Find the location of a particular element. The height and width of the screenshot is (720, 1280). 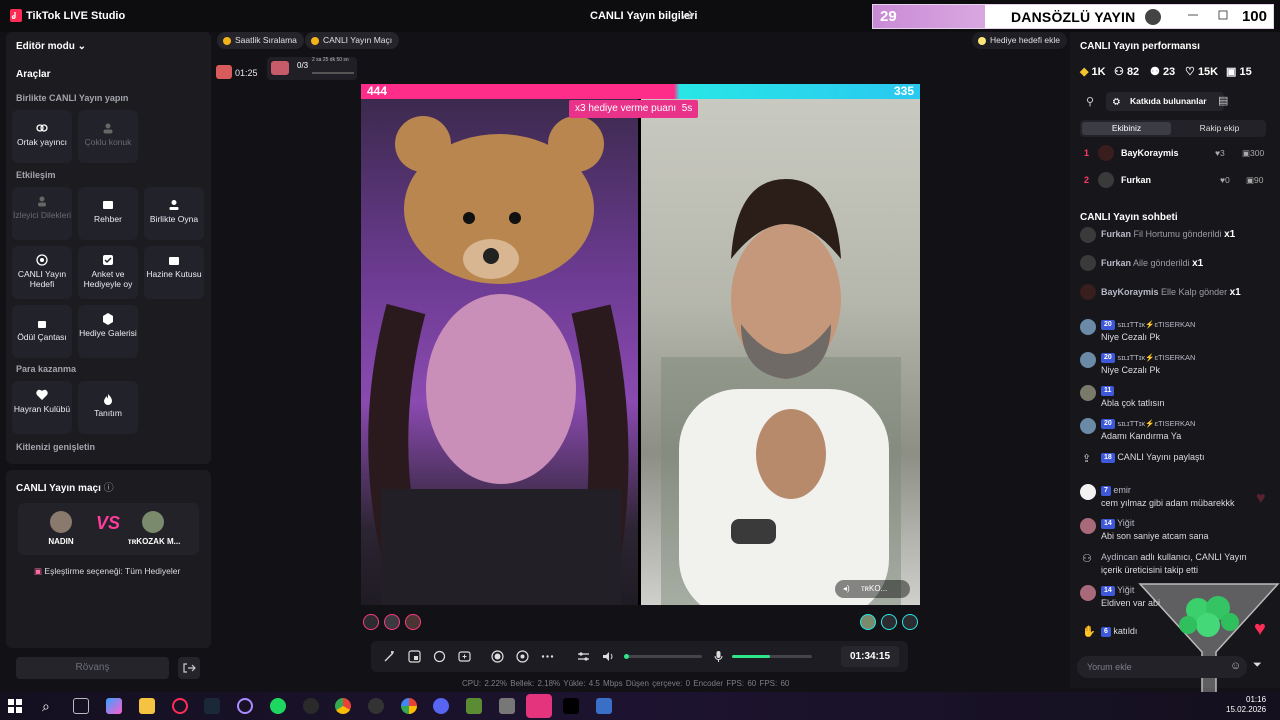

maximize-icon is located at coordinates (1223, 15).